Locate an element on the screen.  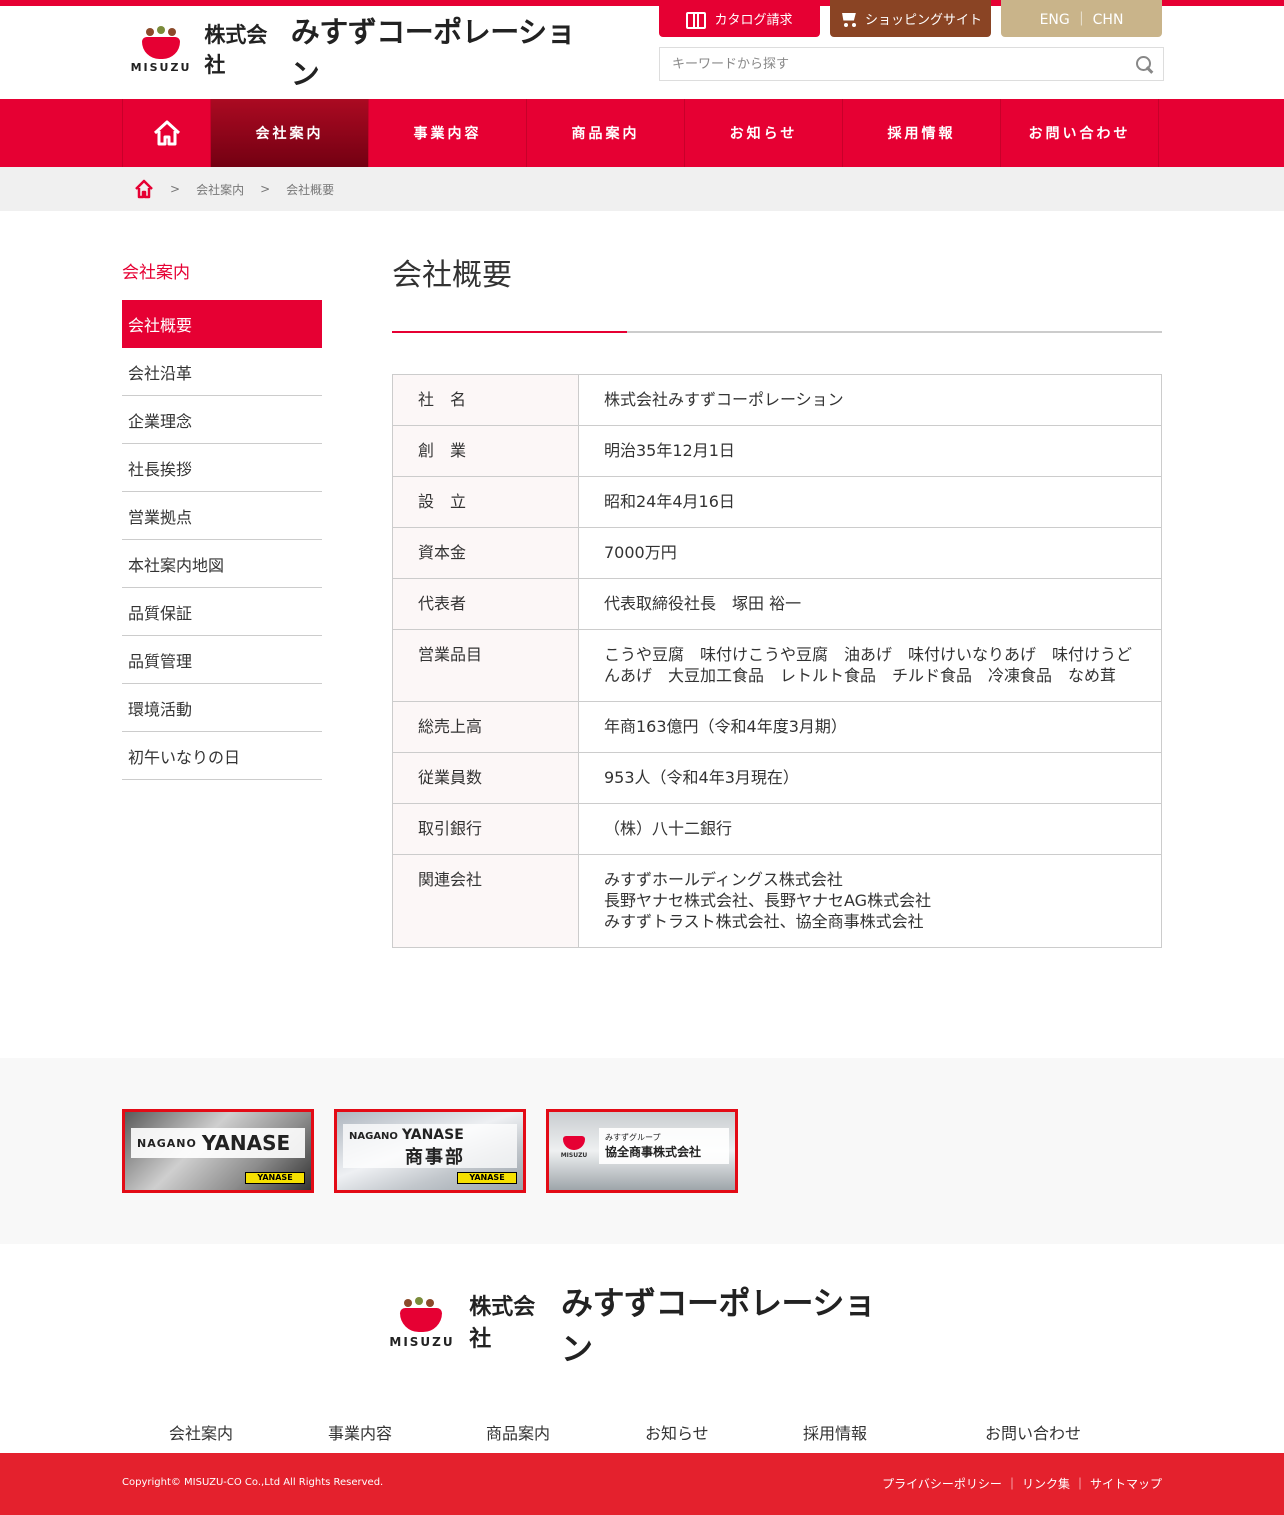
info-label: 関連会社 is located at coordinates (485, 901).